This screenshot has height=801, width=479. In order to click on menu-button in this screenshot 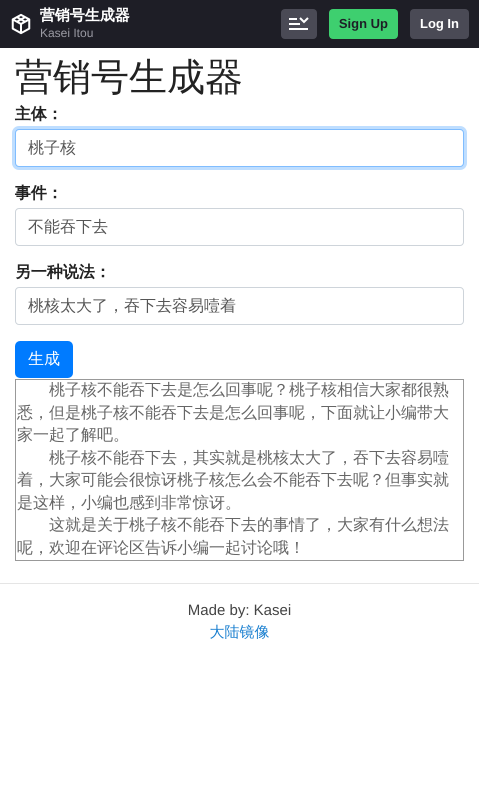, I will do `click(298, 24)`.